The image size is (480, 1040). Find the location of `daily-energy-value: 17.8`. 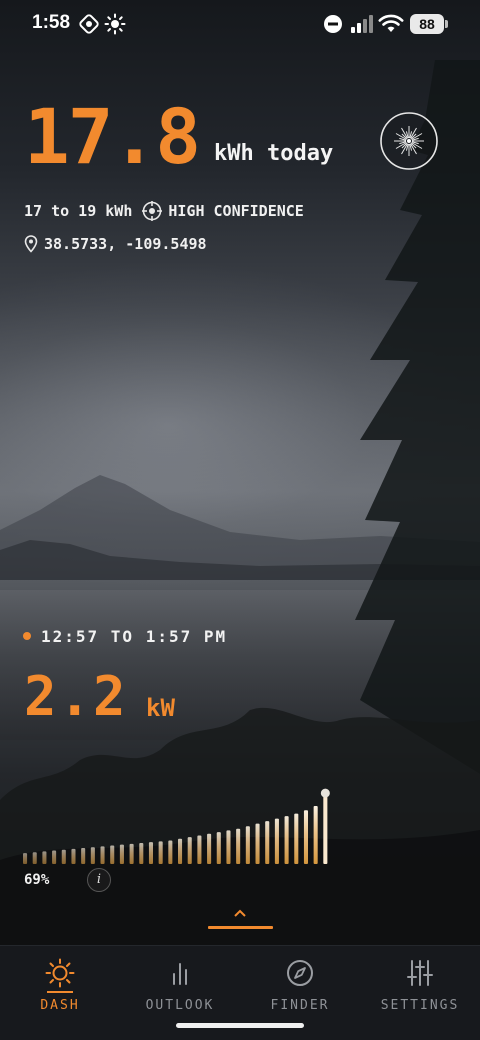

daily-energy-value: 17.8 is located at coordinates (112, 136).